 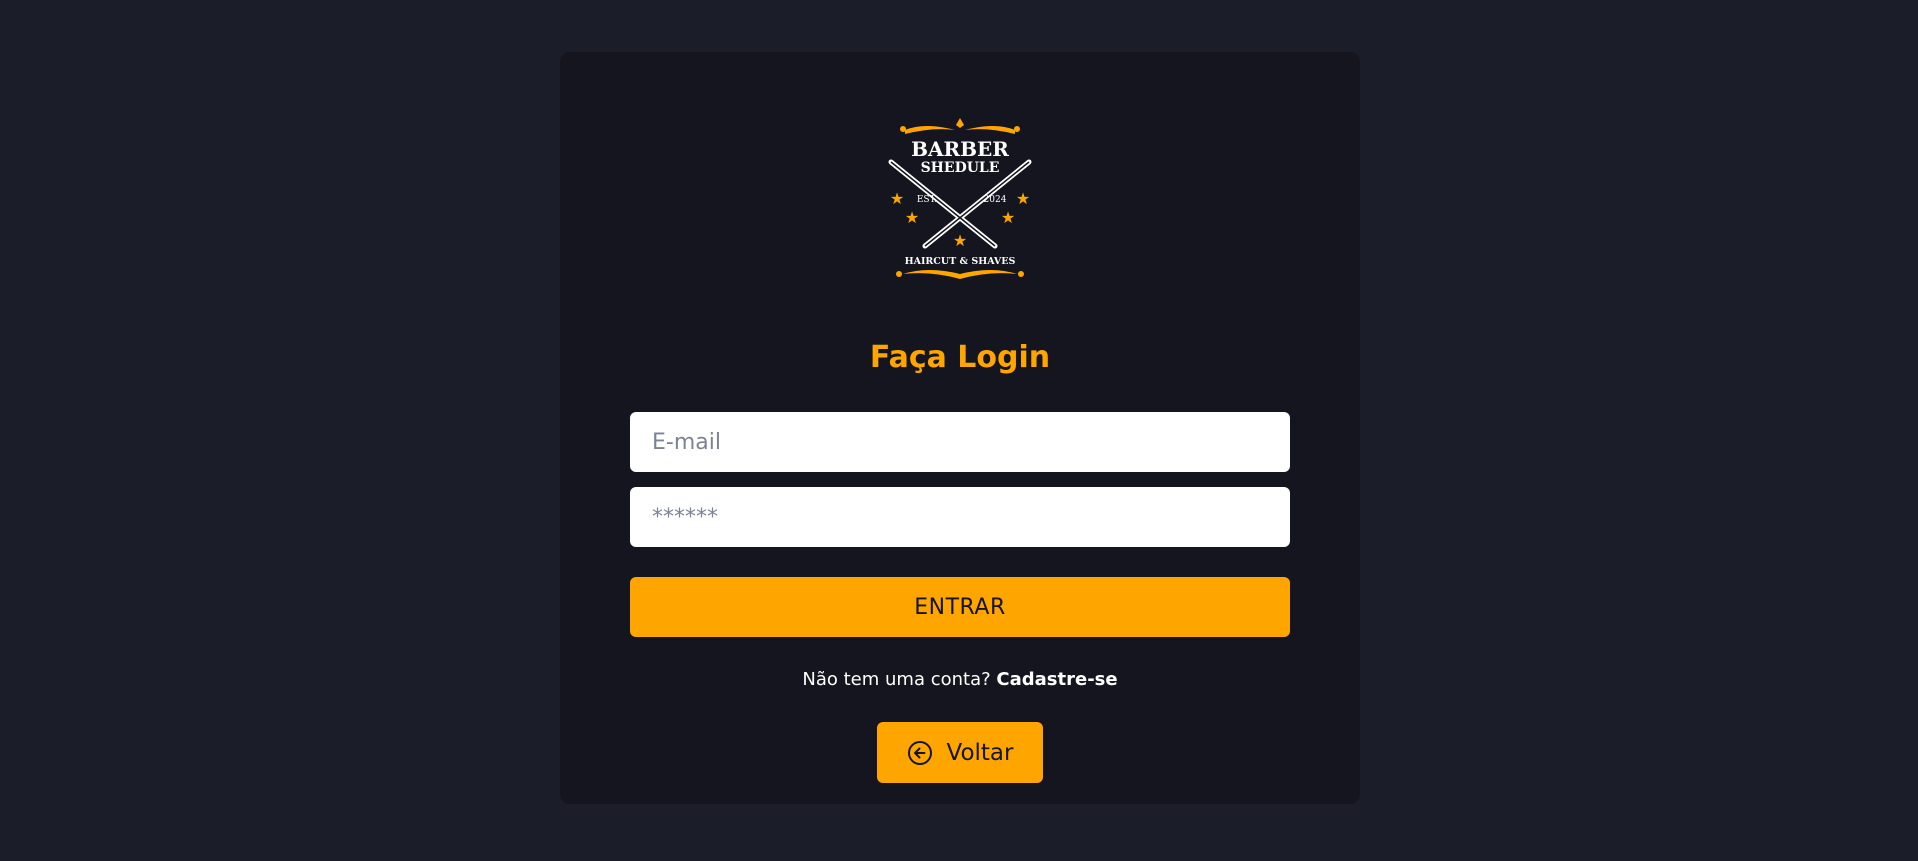 What do you see at coordinates (927, 200) in the screenshot?
I see `logo-est: EST.` at bounding box center [927, 200].